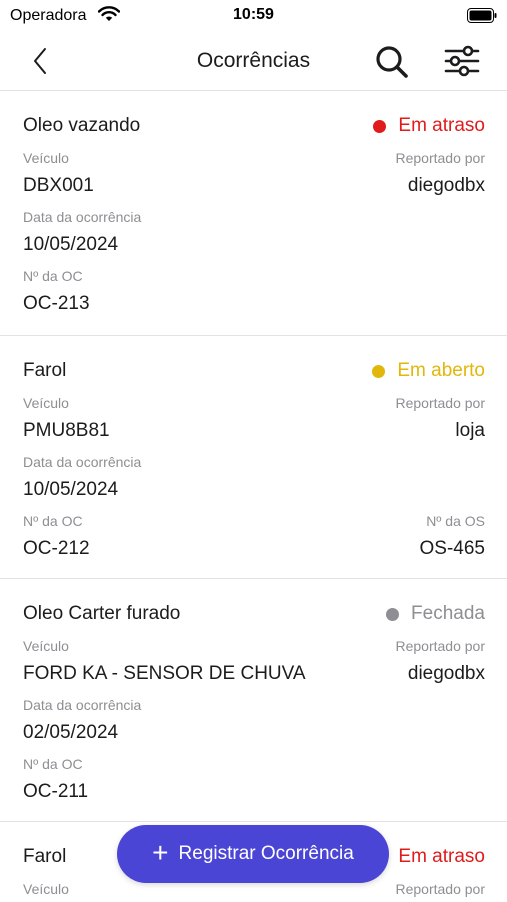  I want to click on navigation-bar: Ocorrências, so click(253, 61).